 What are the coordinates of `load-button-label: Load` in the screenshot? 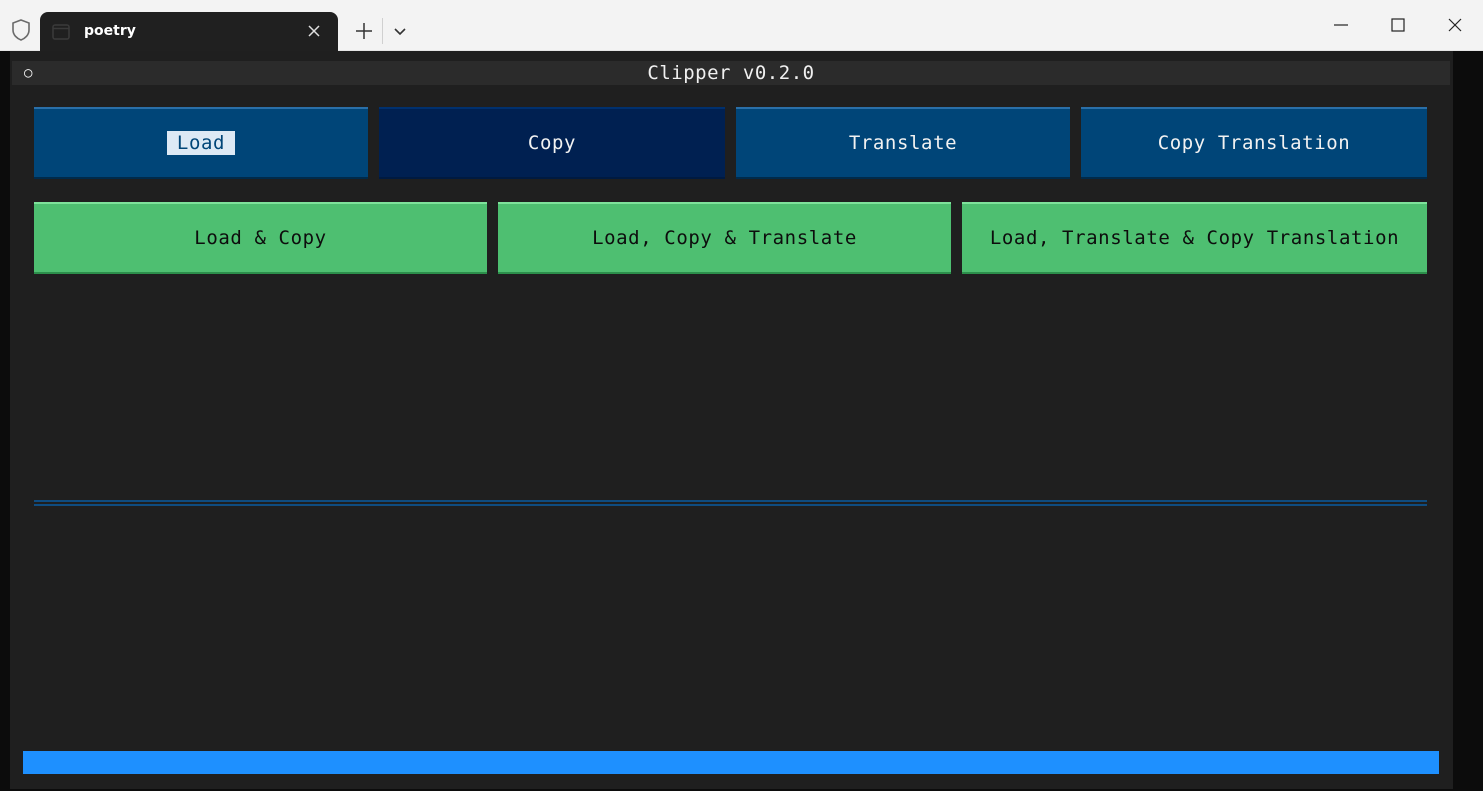 It's located at (201, 143).